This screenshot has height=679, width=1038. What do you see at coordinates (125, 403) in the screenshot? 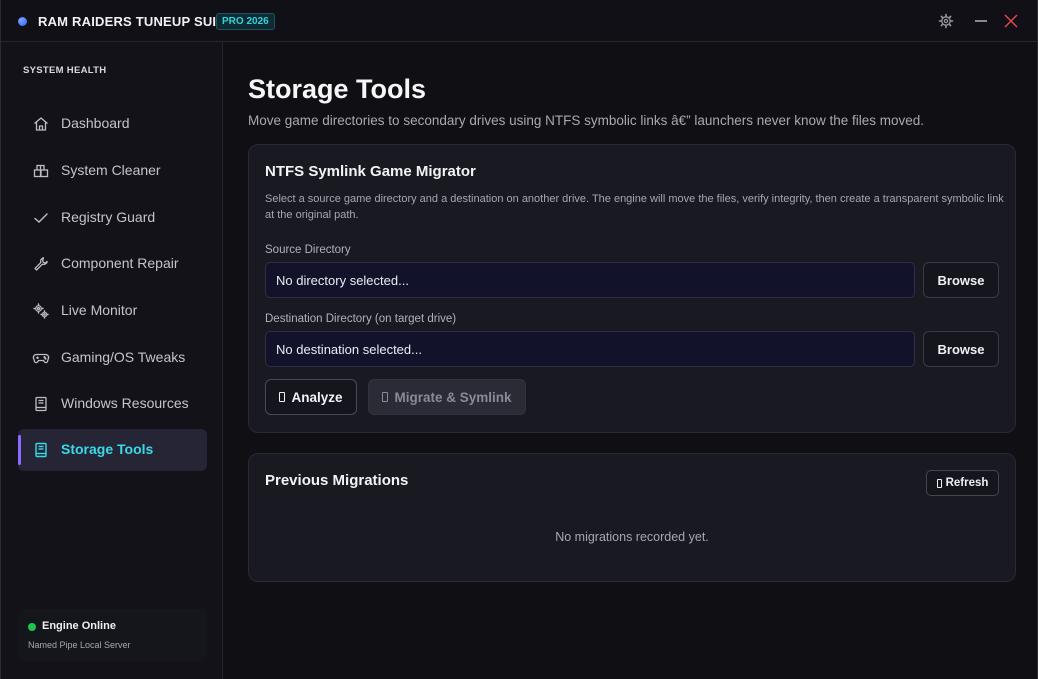
I see `sidebar-item-label: Windows Resources` at bounding box center [125, 403].